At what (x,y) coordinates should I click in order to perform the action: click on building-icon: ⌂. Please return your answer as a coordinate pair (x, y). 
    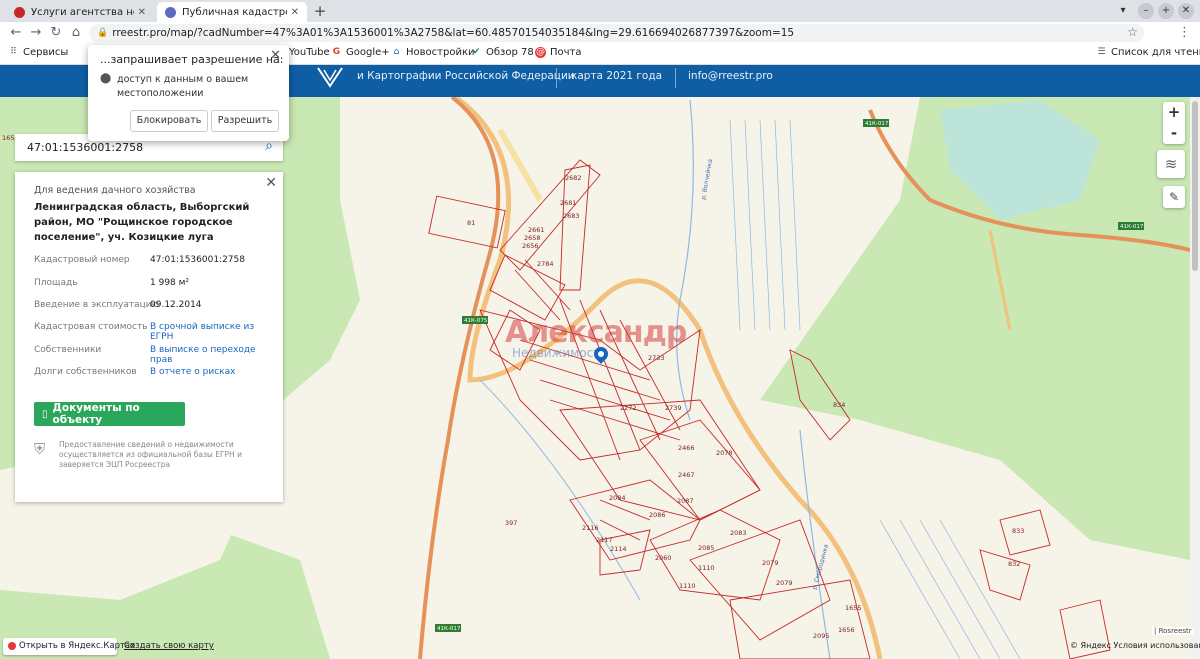
    Looking at the image, I should click on (396, 52).